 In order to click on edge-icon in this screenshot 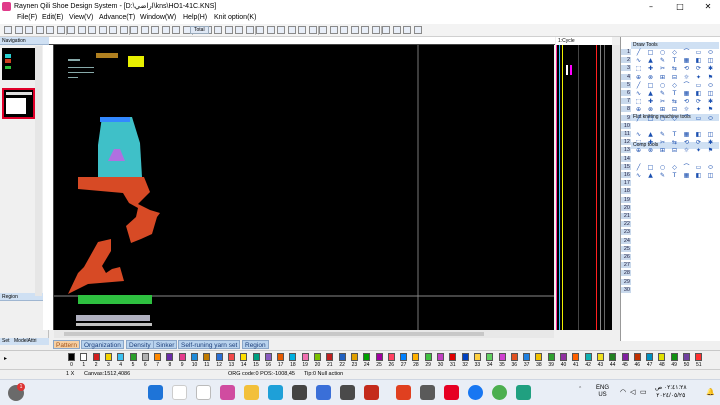, I will do `click(275, 392)`.